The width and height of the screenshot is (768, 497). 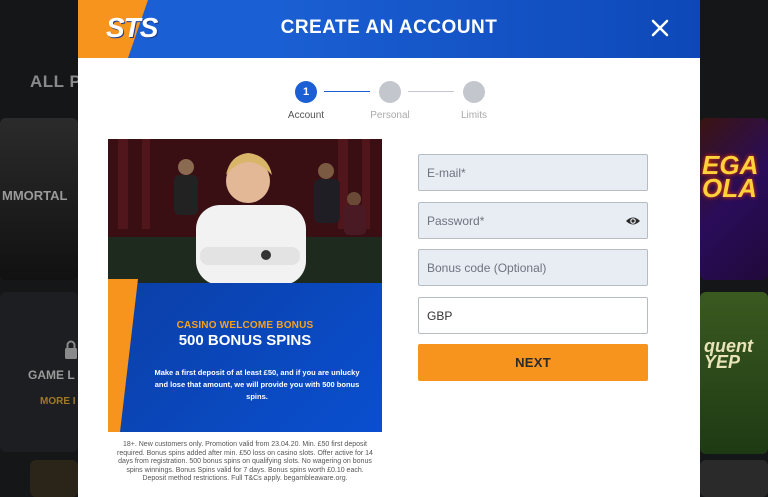 I want to click on password-field, so click(x=533, y=220).